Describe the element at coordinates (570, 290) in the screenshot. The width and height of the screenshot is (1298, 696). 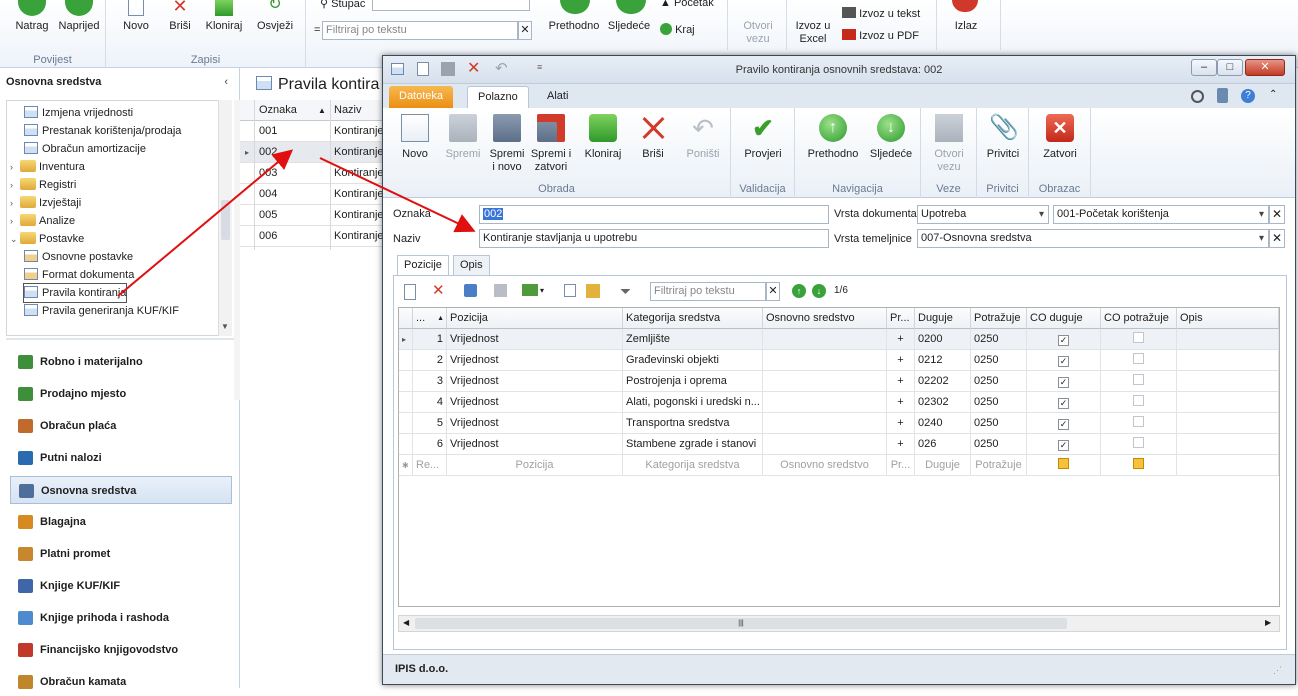
I see `grid-copy-icon` at that location.